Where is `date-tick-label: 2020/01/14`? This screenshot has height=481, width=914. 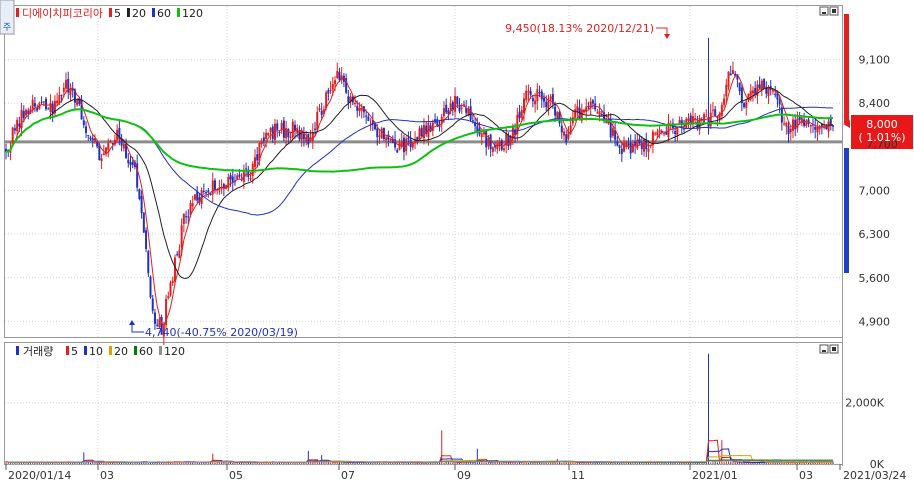
date-tick-label: 2020/01/14 is located at coordinates (39, 475).